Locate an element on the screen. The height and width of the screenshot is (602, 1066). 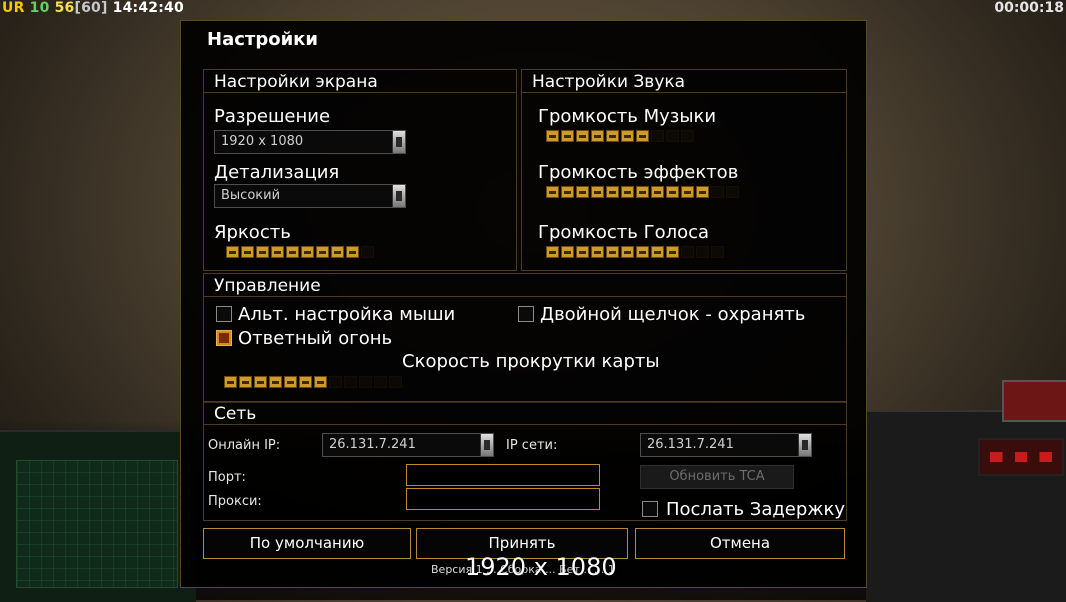
cancel-button: Отмена is located at coordinates (740, 543).